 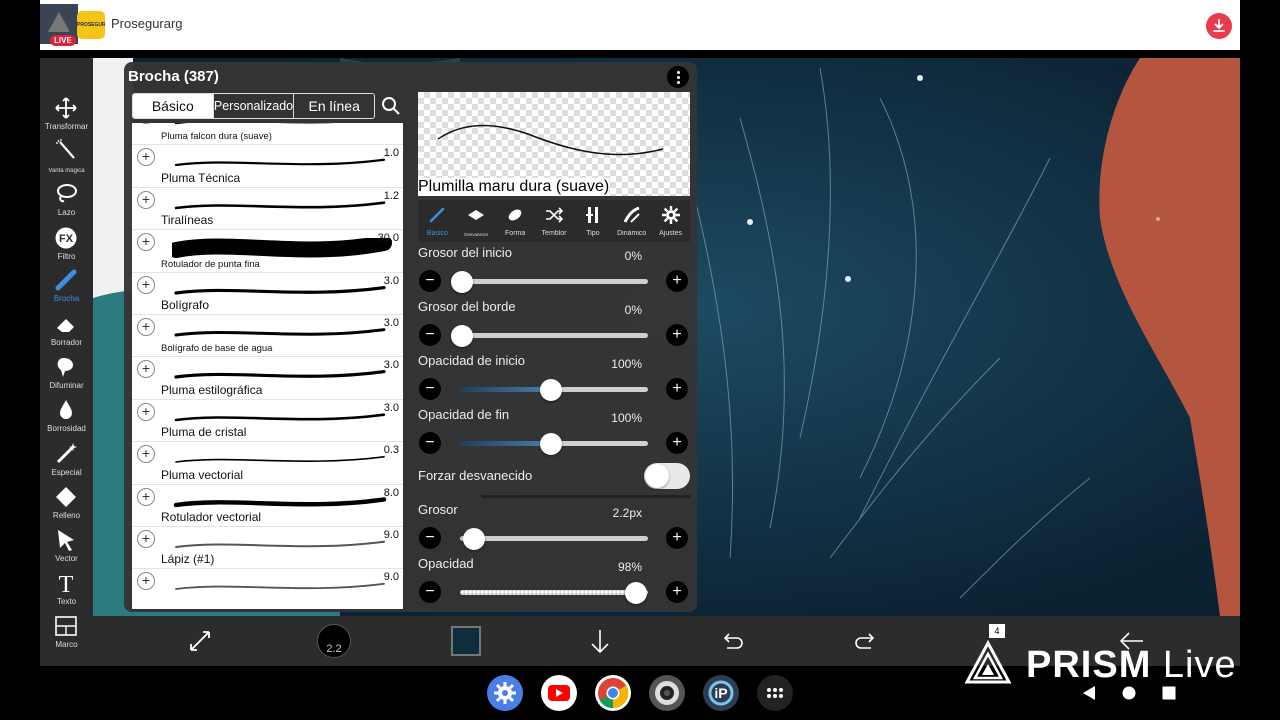 What do you see at coordinates (66, 592) in the screenshot?
I see `tool-text: T Texto` at bounding box center [66, 592].